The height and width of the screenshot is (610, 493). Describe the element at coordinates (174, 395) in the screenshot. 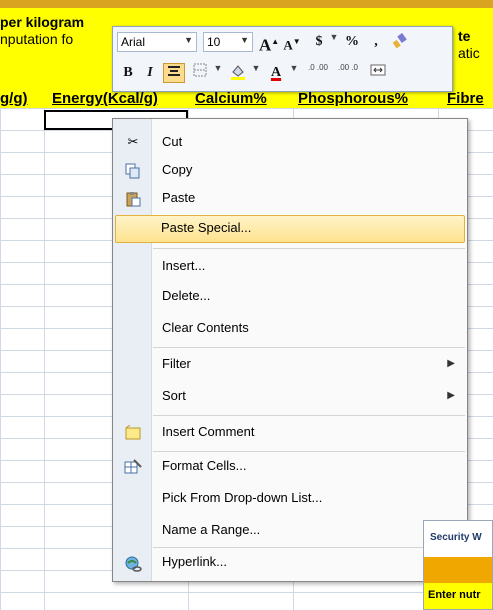

I see `menu-item-label: Sort` at that location.